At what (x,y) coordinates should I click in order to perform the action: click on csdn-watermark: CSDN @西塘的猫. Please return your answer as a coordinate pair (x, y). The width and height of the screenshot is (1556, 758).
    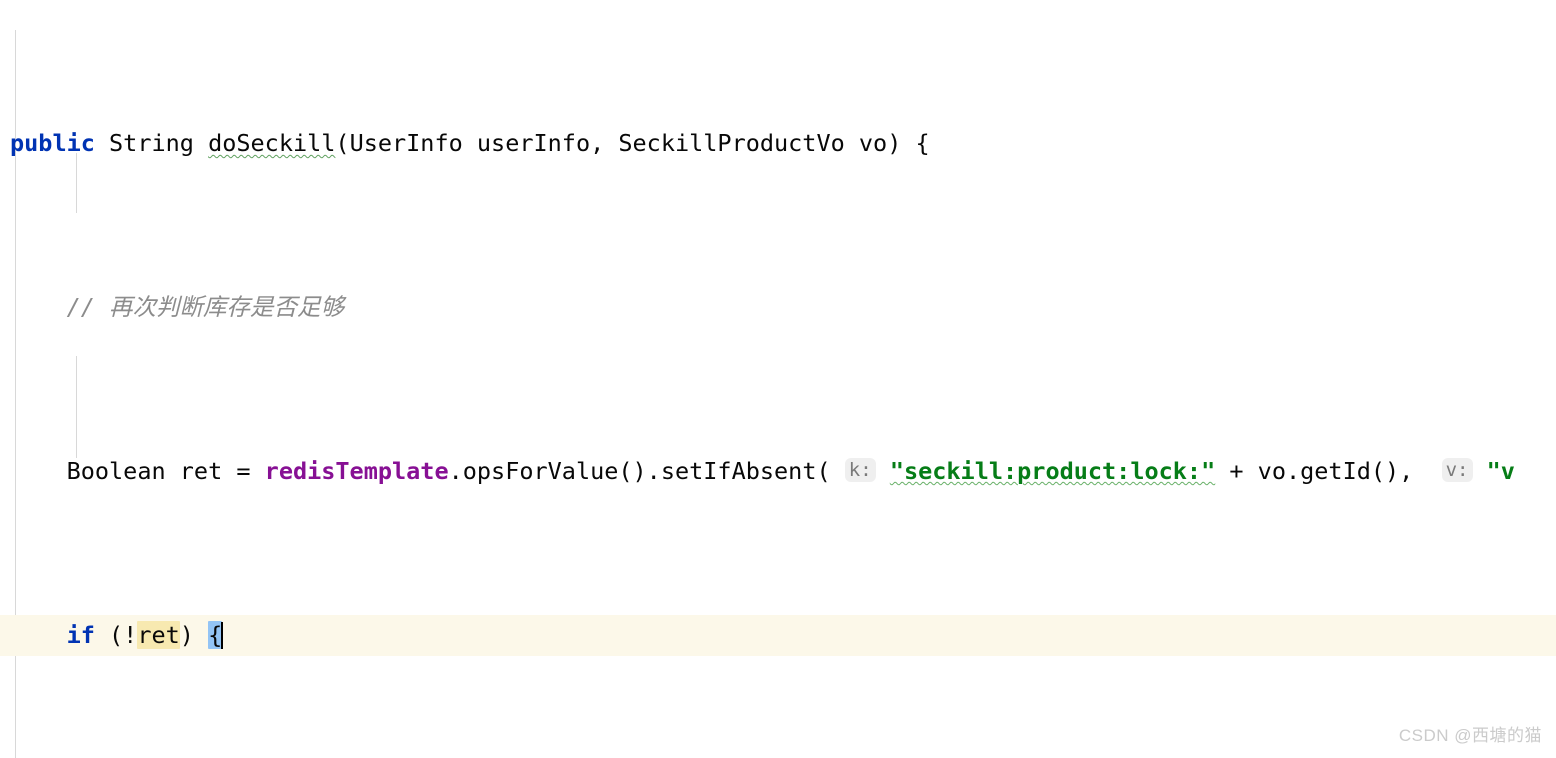
    Looking at the image, I should click on (1470, 735).